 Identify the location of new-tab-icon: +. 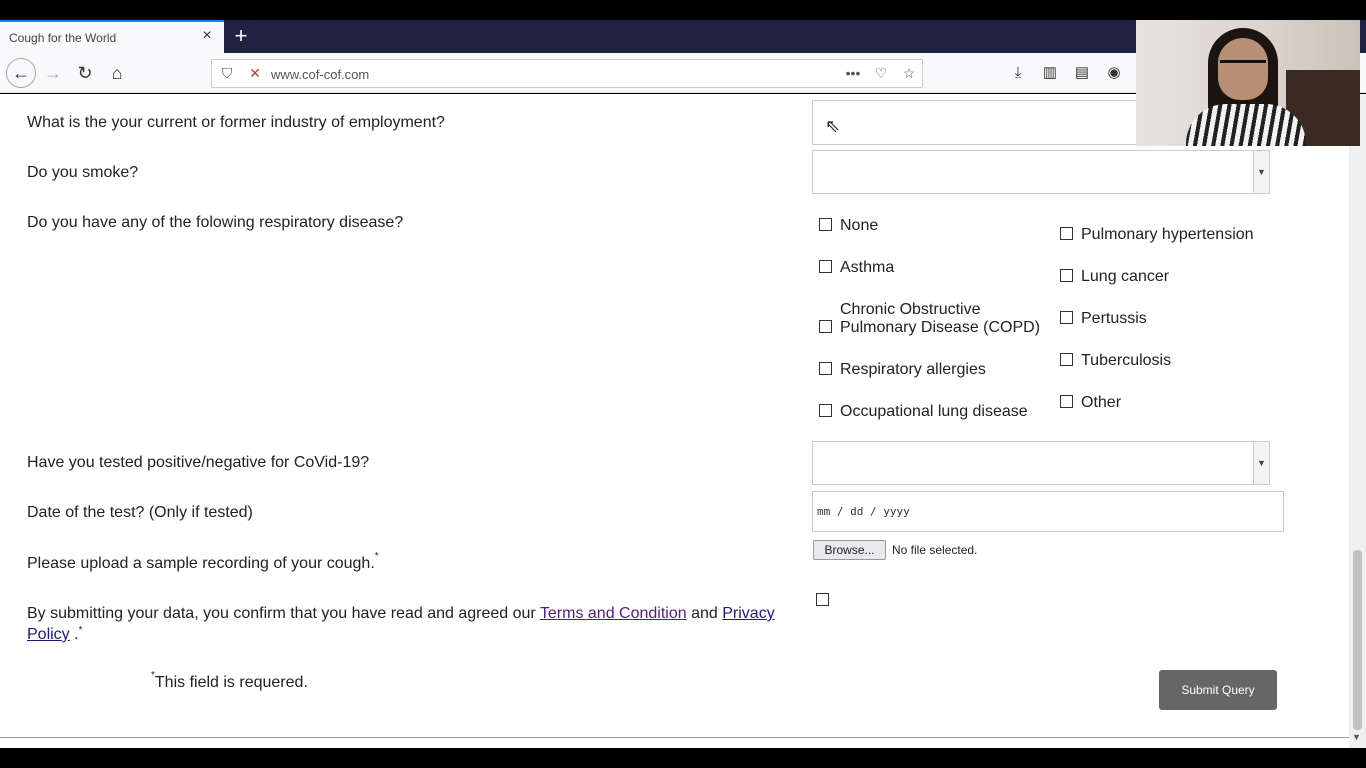
(241, 36).